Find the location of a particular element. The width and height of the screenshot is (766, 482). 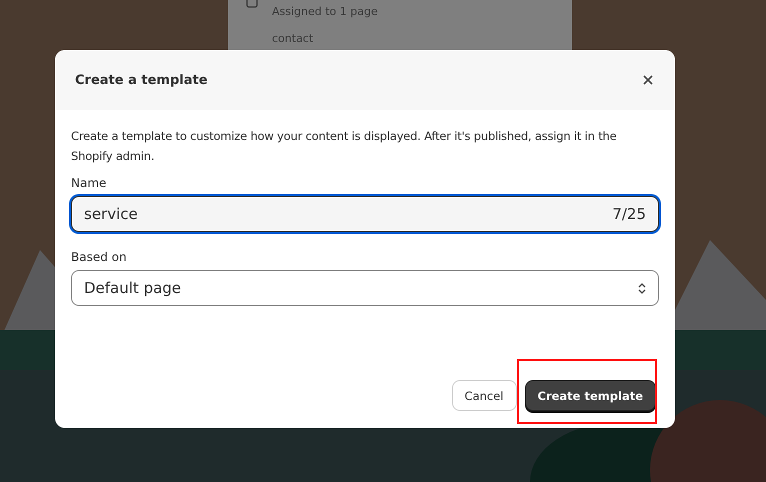

chevron-up-down-icon is located at coordinates (642, 288).